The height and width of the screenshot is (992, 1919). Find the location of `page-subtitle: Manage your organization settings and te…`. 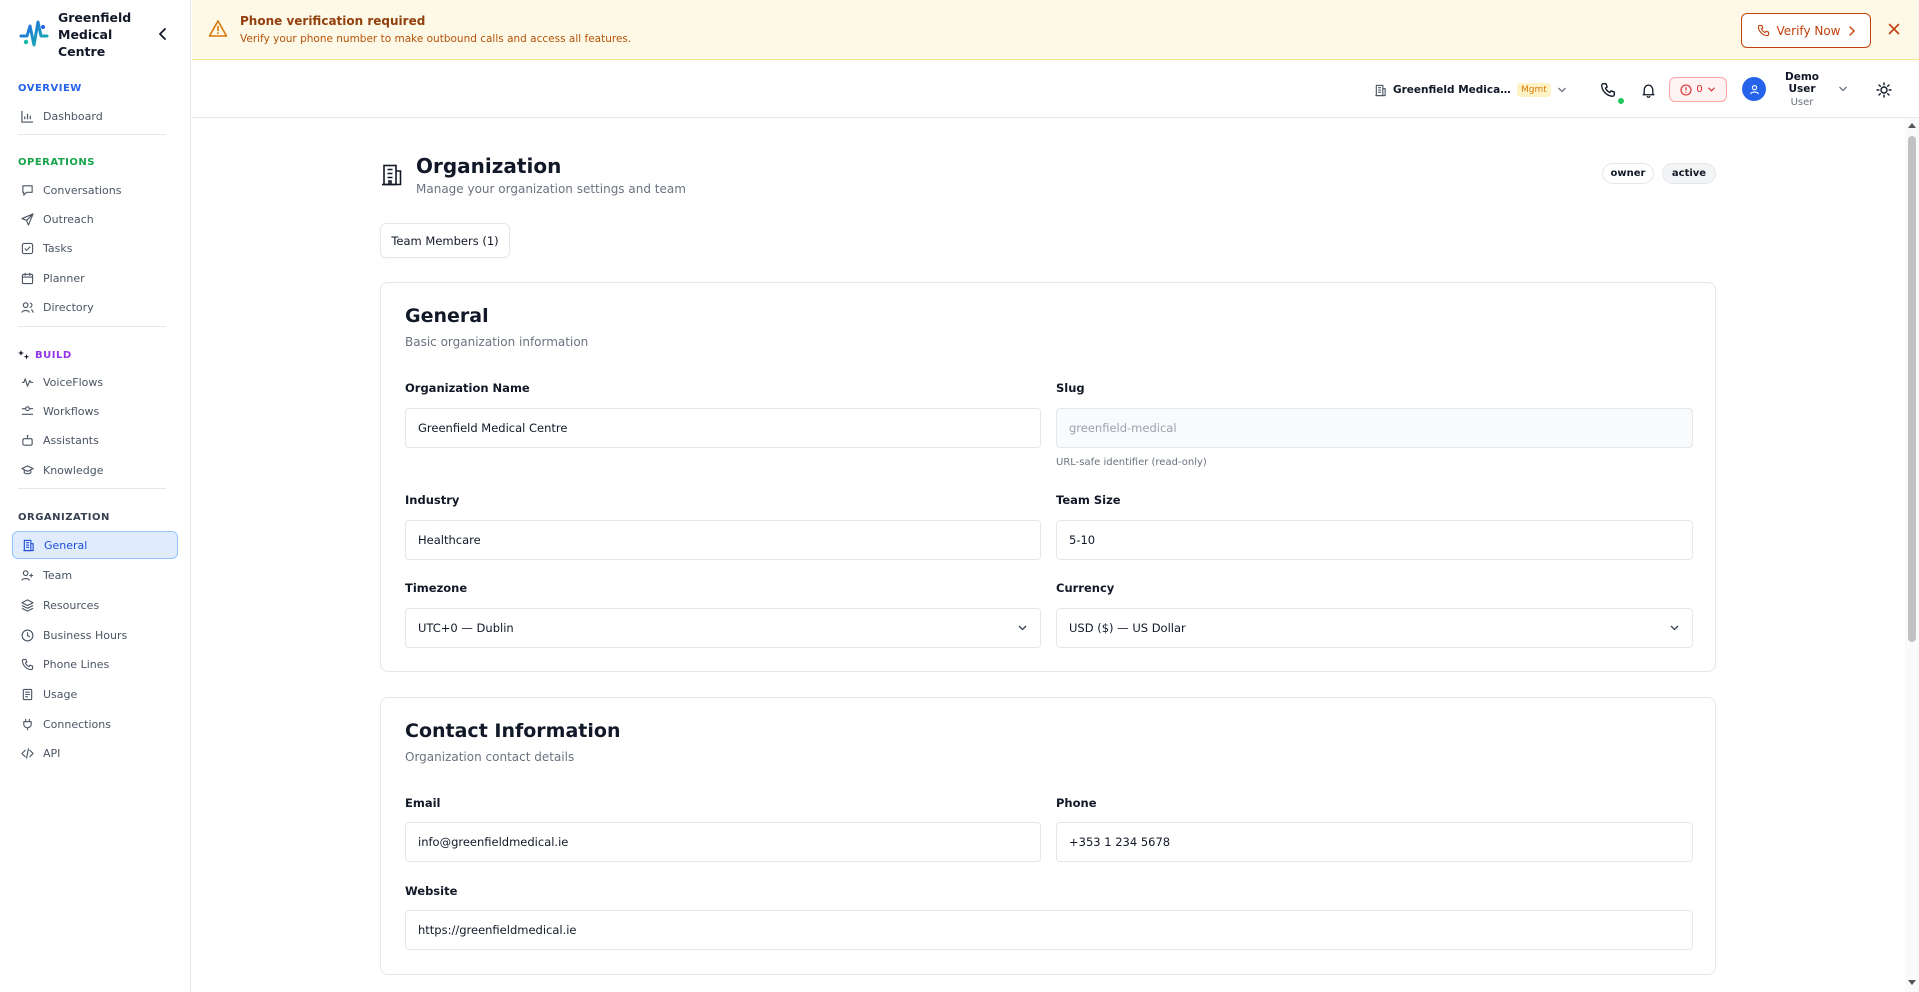

page-subtitle: Manage your organization settings and te… is located at coordinates (551, 189).